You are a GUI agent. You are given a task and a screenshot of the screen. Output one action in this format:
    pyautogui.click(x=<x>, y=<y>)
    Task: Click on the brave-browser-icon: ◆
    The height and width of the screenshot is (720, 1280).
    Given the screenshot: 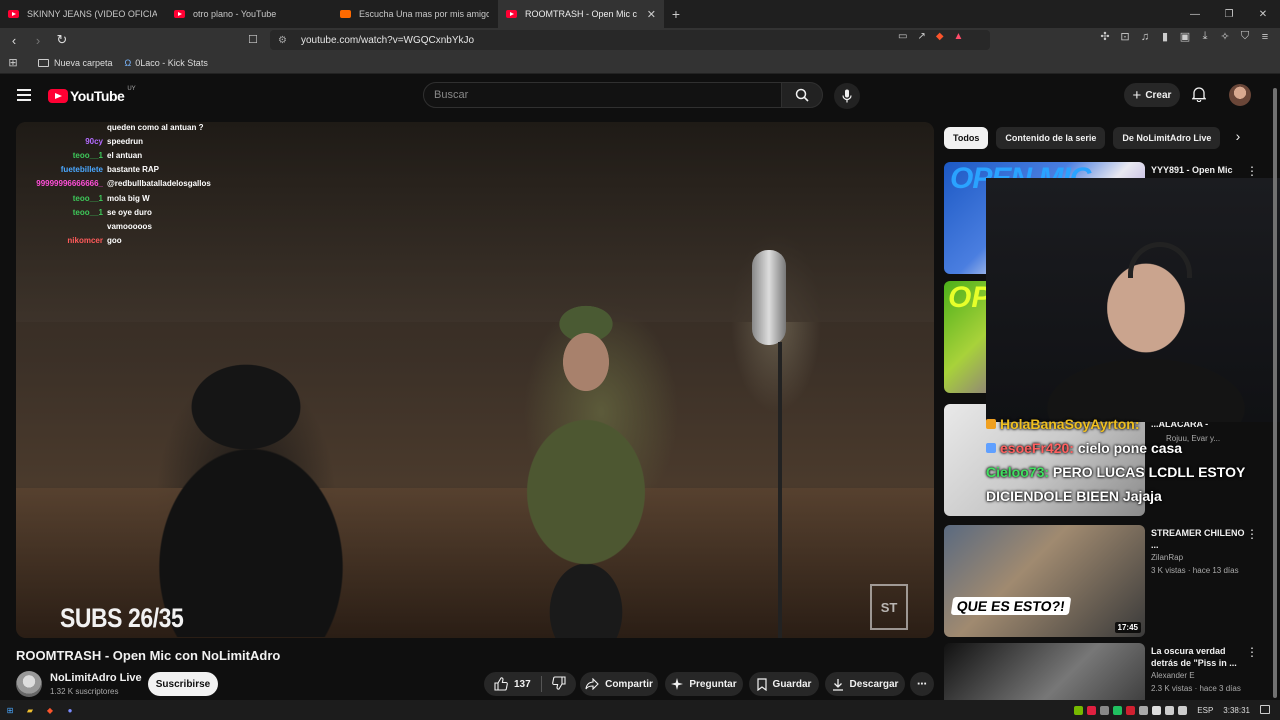 What is the action you would take?
    pyautogui.click(x=50, y=710)
    